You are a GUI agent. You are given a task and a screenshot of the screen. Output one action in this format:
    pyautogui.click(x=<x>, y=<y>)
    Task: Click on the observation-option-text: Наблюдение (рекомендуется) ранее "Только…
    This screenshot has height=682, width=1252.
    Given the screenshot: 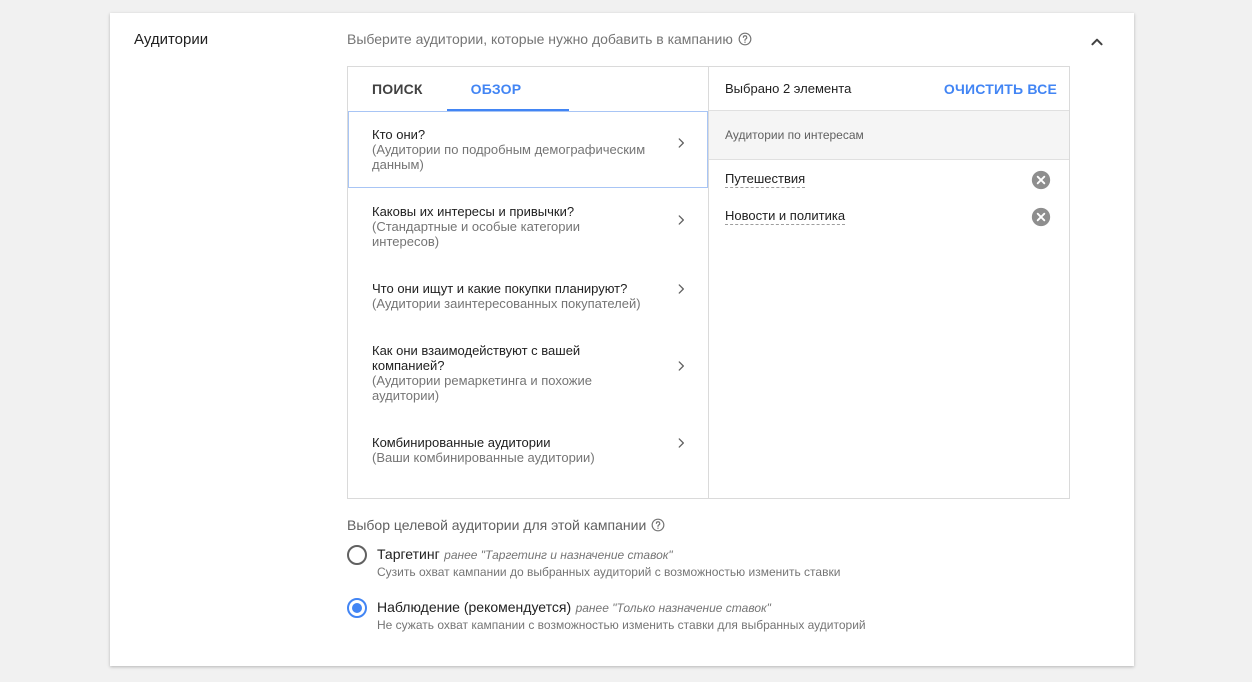 What is the action you would take?
    pyautogui.click(x=621, y=615)
    